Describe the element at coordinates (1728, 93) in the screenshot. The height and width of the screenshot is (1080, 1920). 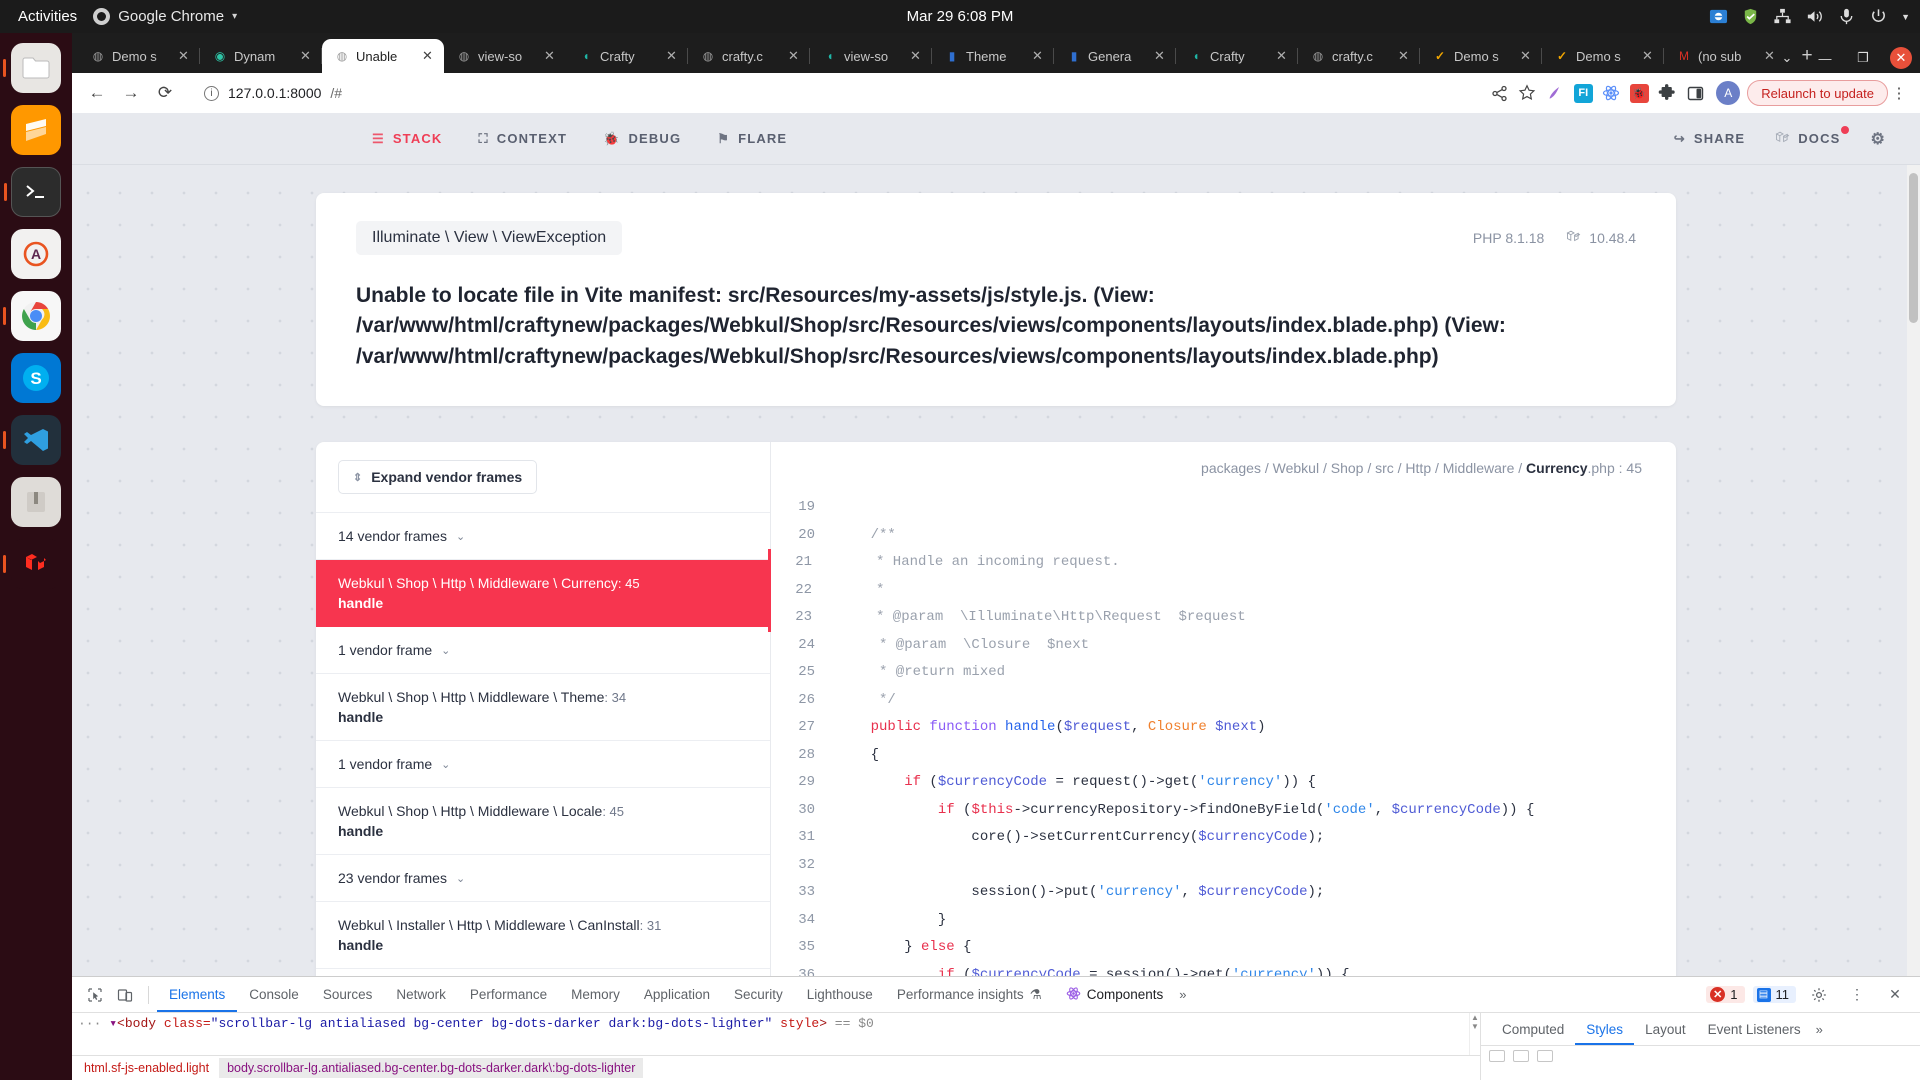
I see `avatar: A` at that location.